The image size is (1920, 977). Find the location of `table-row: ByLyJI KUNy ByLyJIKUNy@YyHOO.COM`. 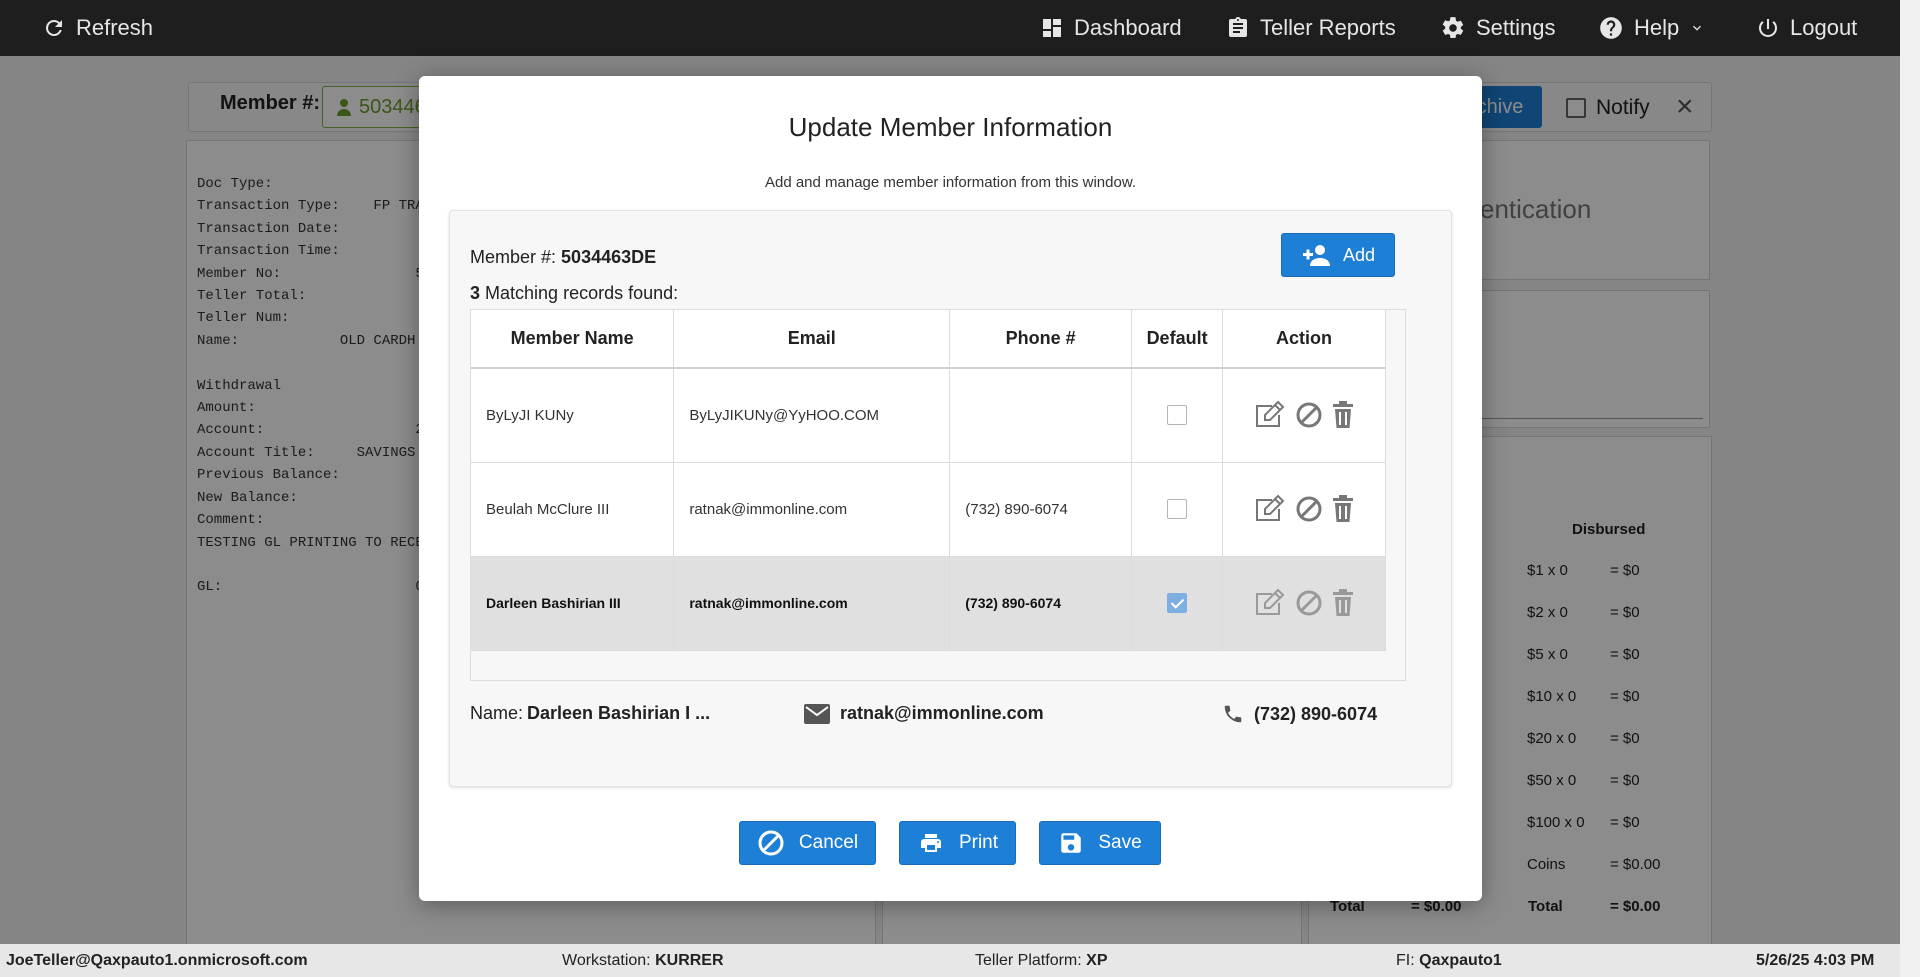

table-row: ByLyJI KUNy ByLyJIKUNy@YyHOO.COM is located at coordinates (928, 415).